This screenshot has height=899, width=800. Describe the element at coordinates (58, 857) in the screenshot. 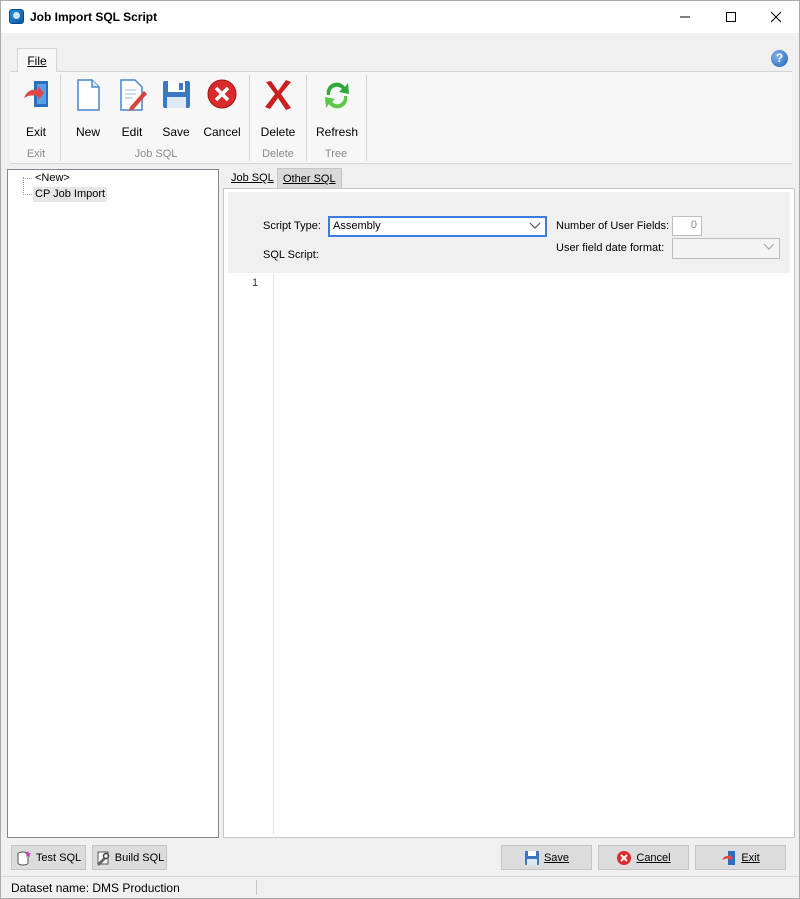

I see `test-sql-label: Test SQL` at that location.